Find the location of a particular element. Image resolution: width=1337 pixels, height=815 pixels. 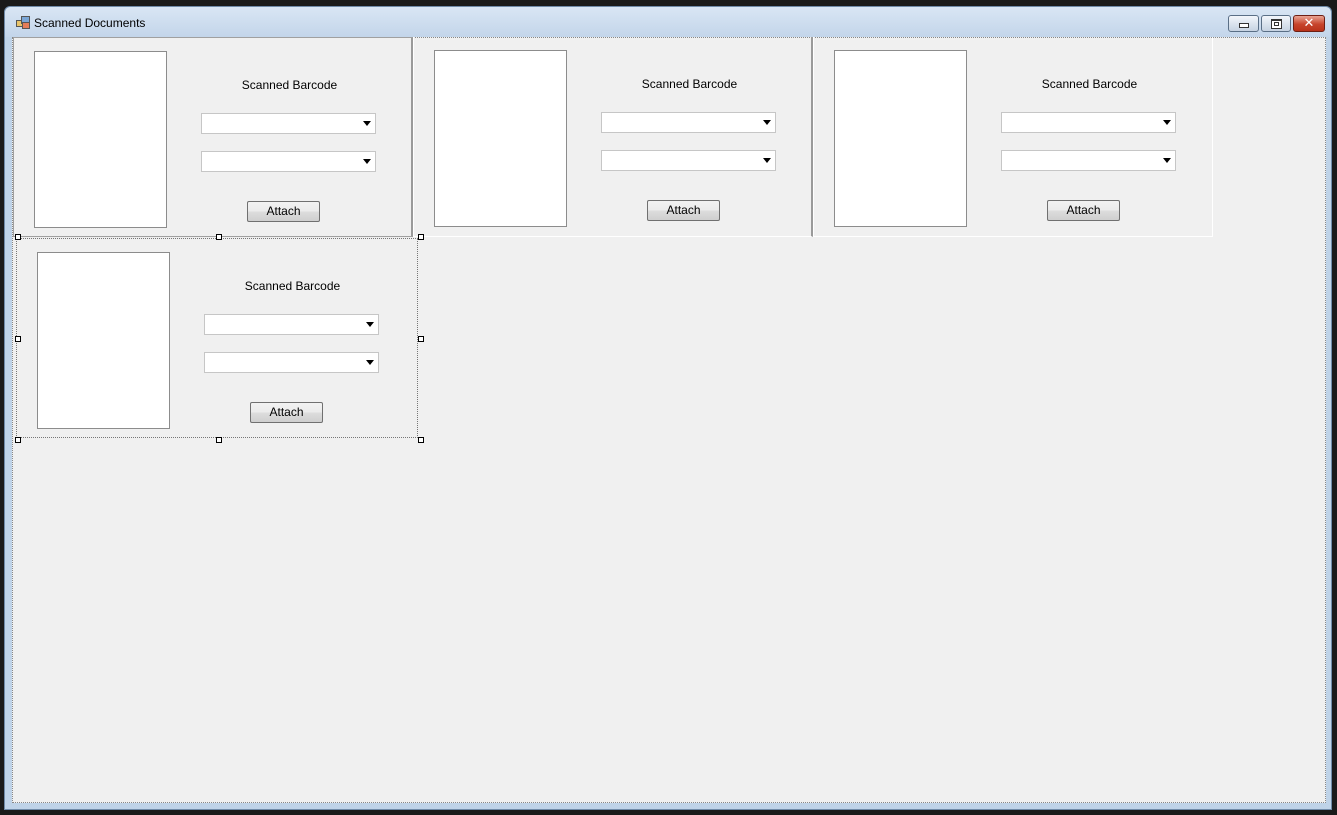

resize-handle-top-right is located at coordinates (421, 237).